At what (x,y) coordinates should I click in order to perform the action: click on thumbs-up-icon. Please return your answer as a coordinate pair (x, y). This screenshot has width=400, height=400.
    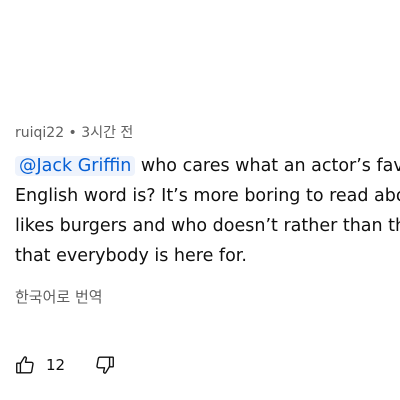
    Looking at the image, I should click on (25, 365).